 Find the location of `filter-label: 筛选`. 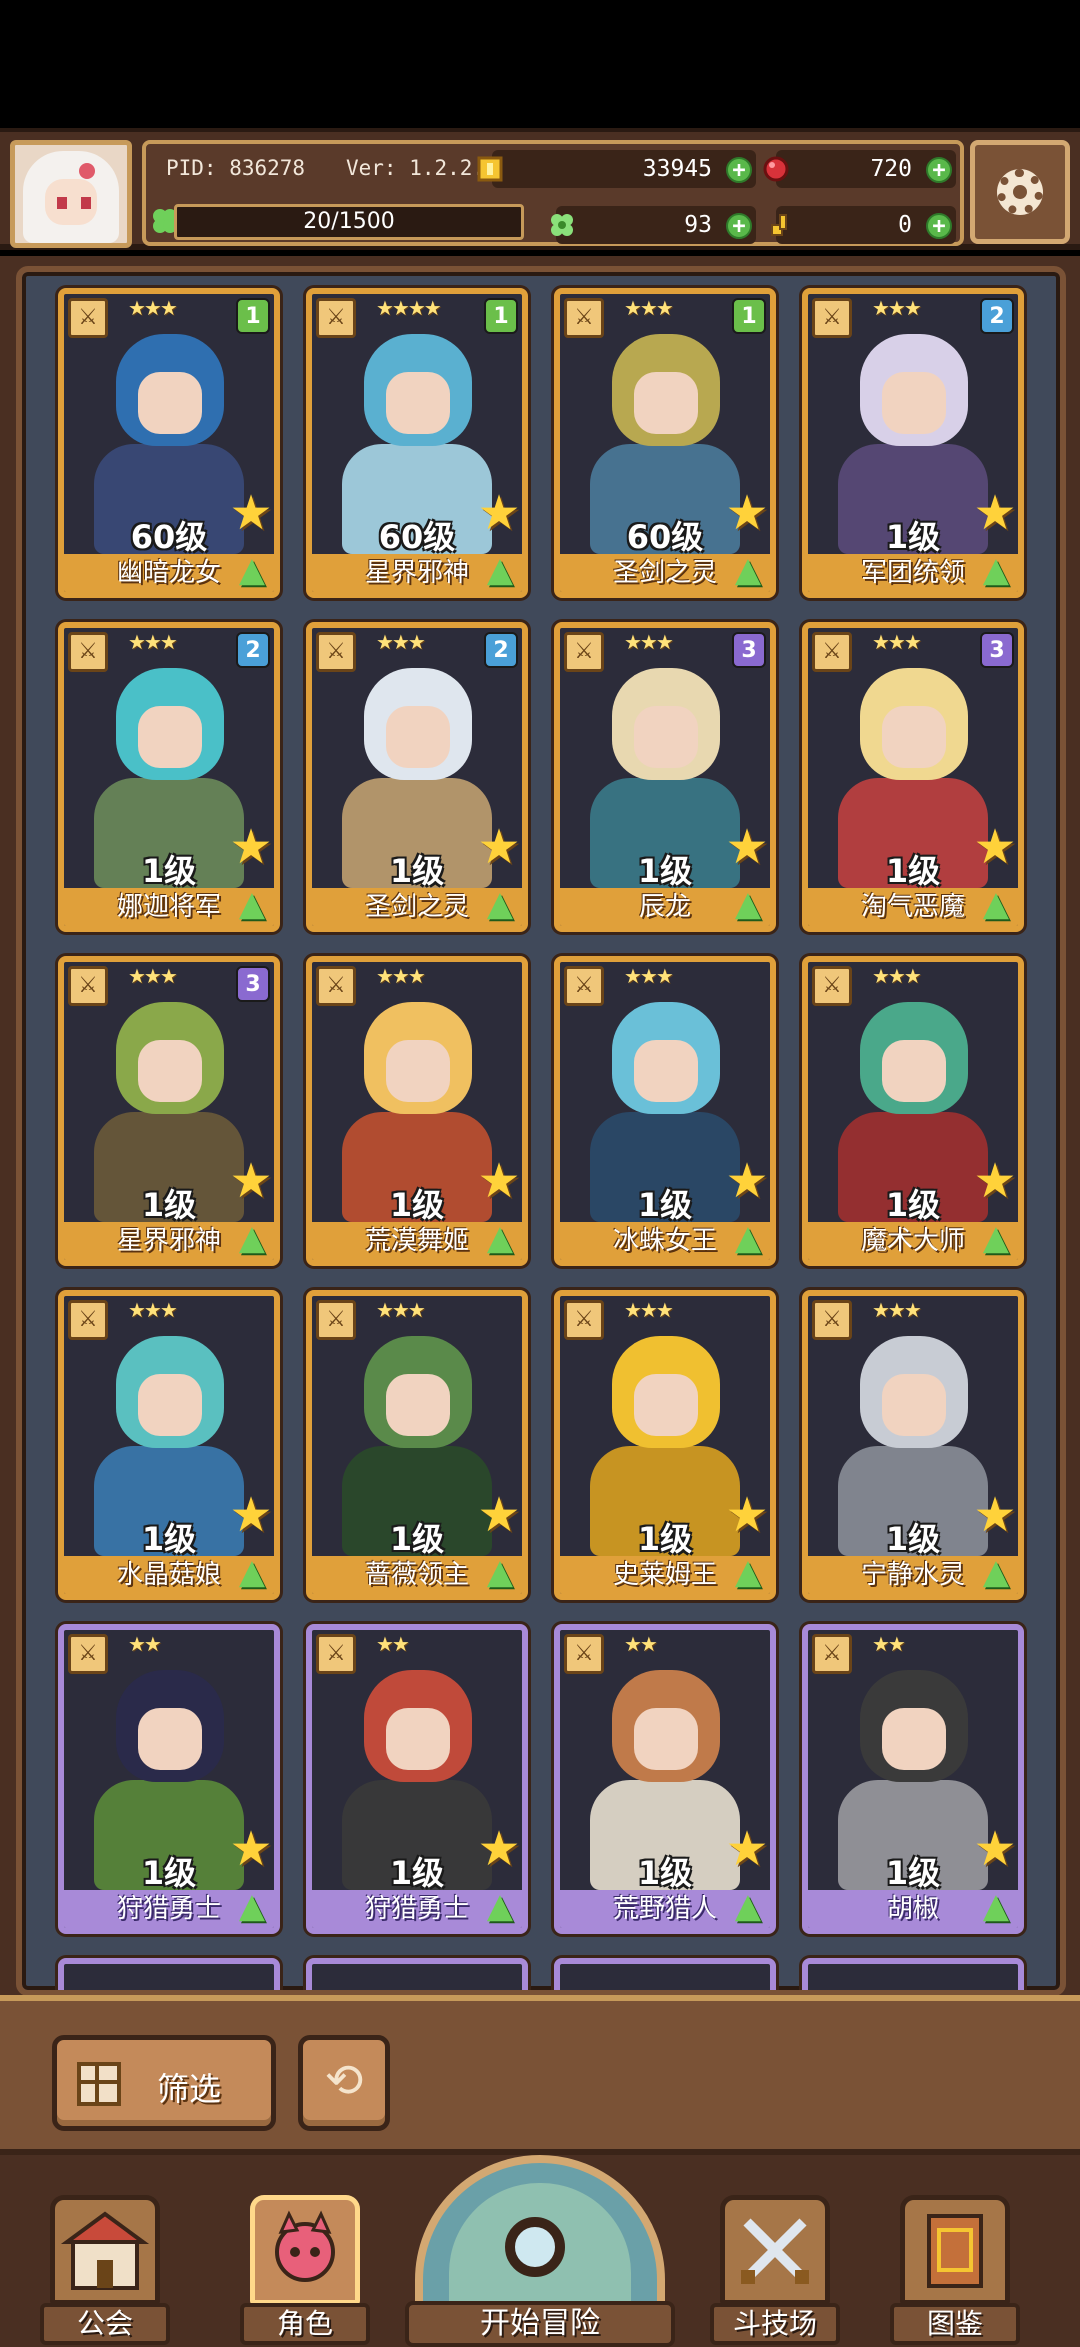

filter-label: 筛选 is located at coordinates (189, 2089).